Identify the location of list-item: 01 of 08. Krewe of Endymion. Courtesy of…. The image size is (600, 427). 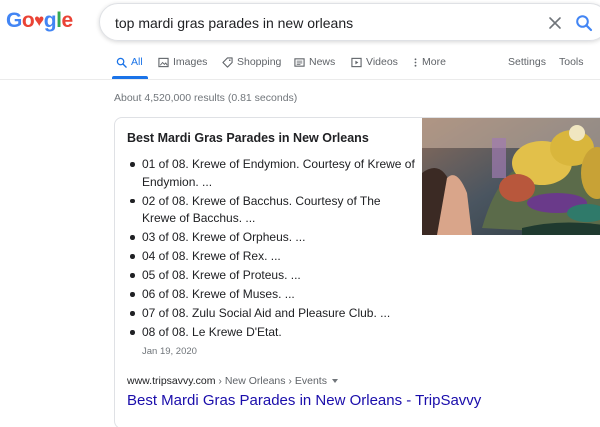
(272, 173).